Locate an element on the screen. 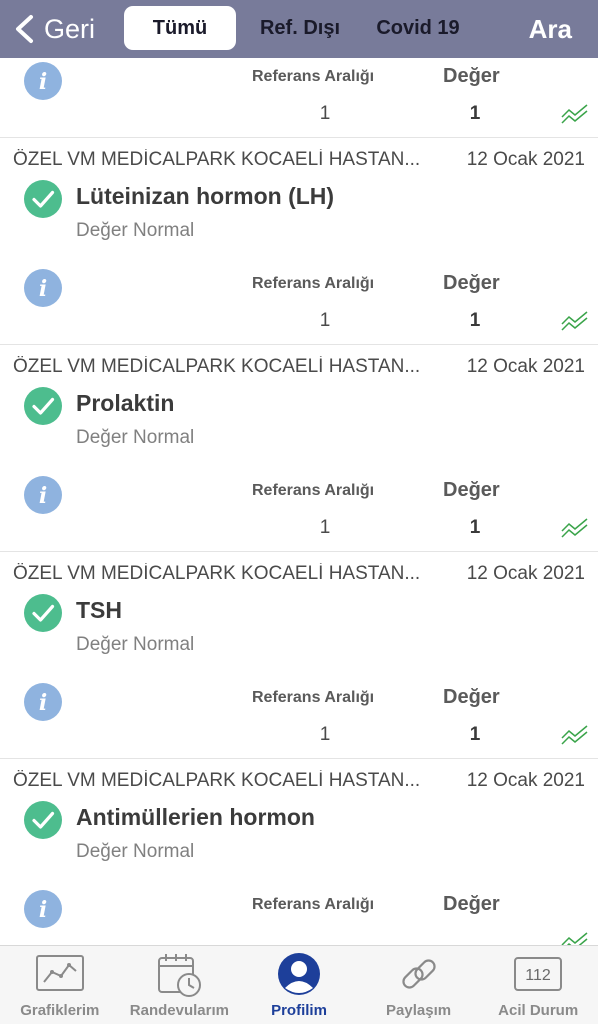  tab-out-of-range: Ref. Dışı is located at coordinates (300, 28).